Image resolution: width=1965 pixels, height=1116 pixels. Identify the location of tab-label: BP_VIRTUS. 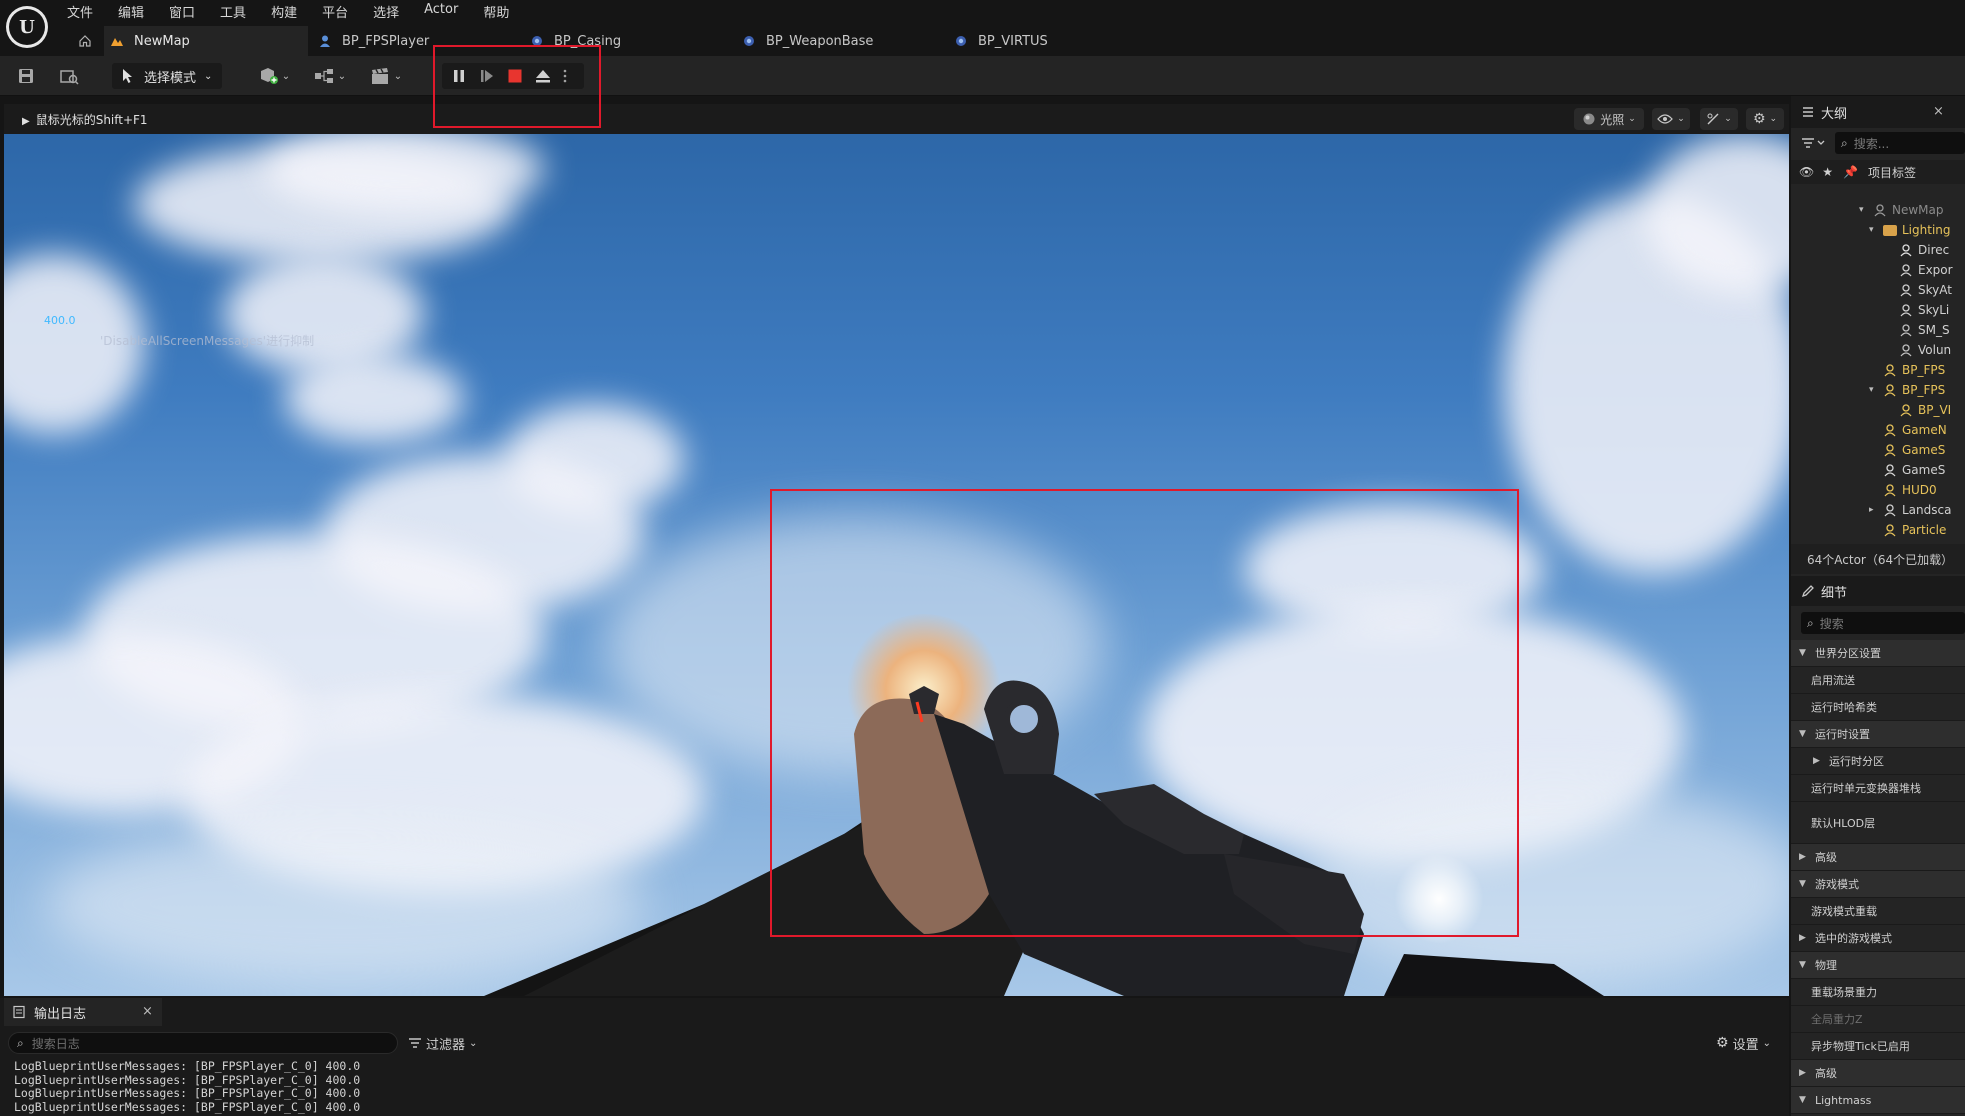
(1013, 41).